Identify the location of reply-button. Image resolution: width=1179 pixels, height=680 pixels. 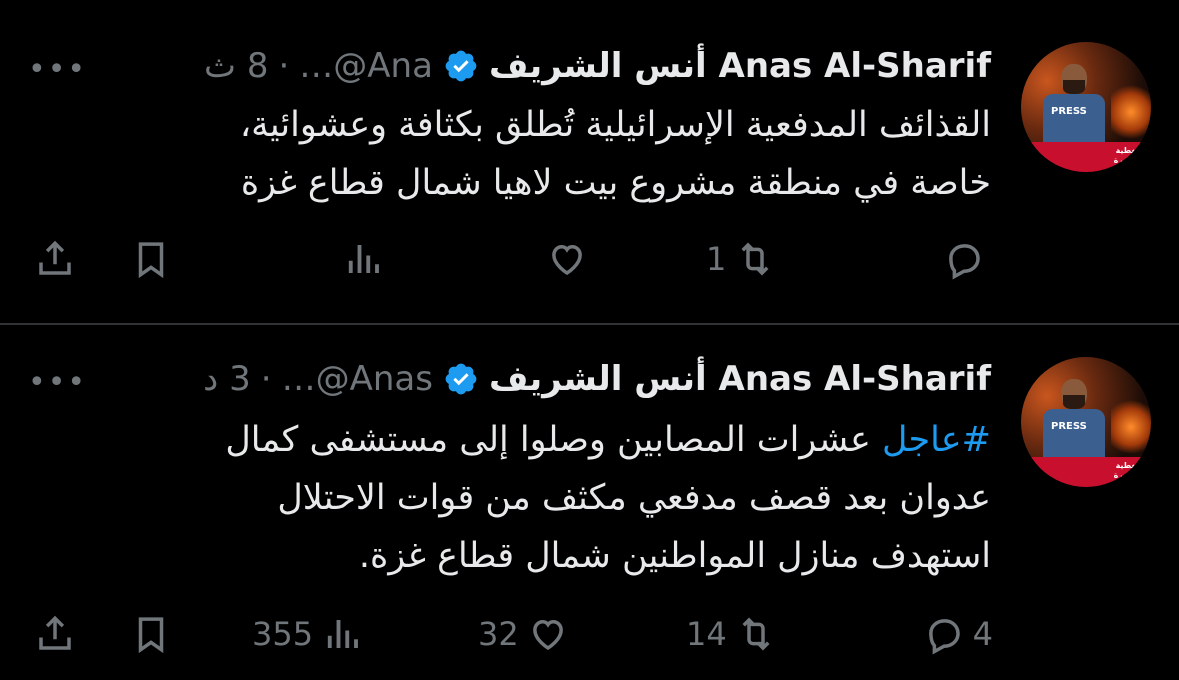
(968, 259).